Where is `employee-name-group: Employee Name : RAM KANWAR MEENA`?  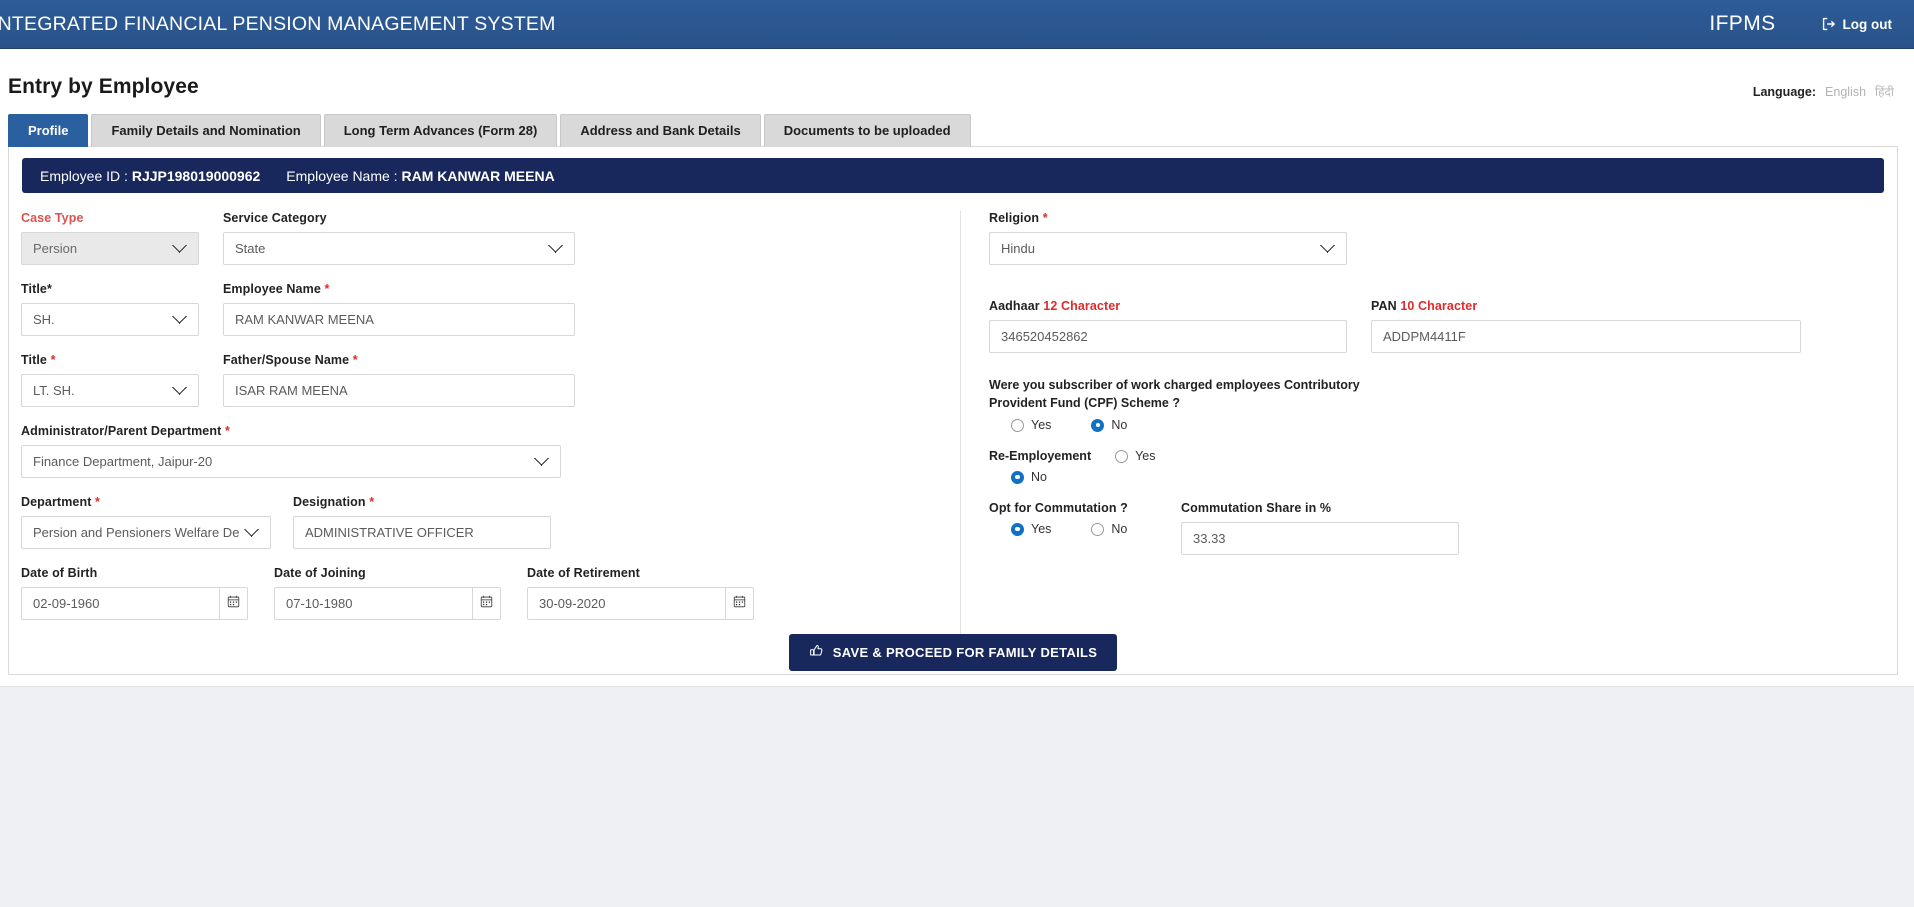 employee-name-group: Employee Name : RAM KANWAR MEENA is located at coordinates (420, 176).